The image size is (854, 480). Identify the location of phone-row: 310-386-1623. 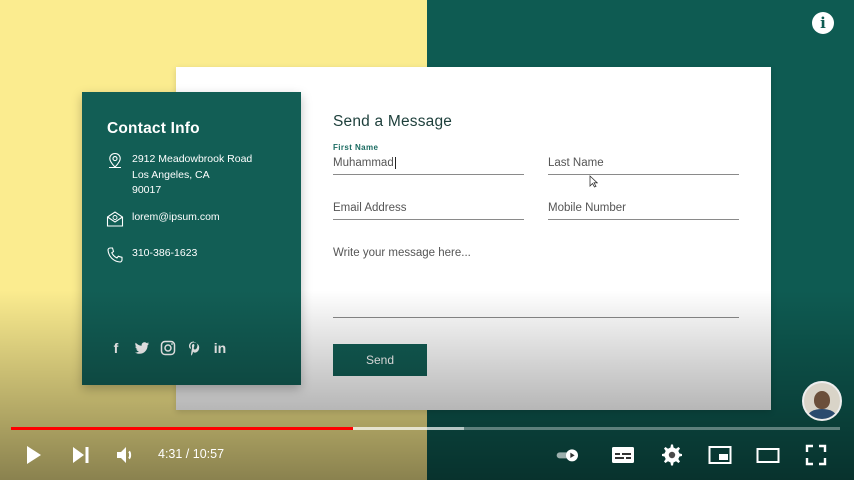
(151, 255).